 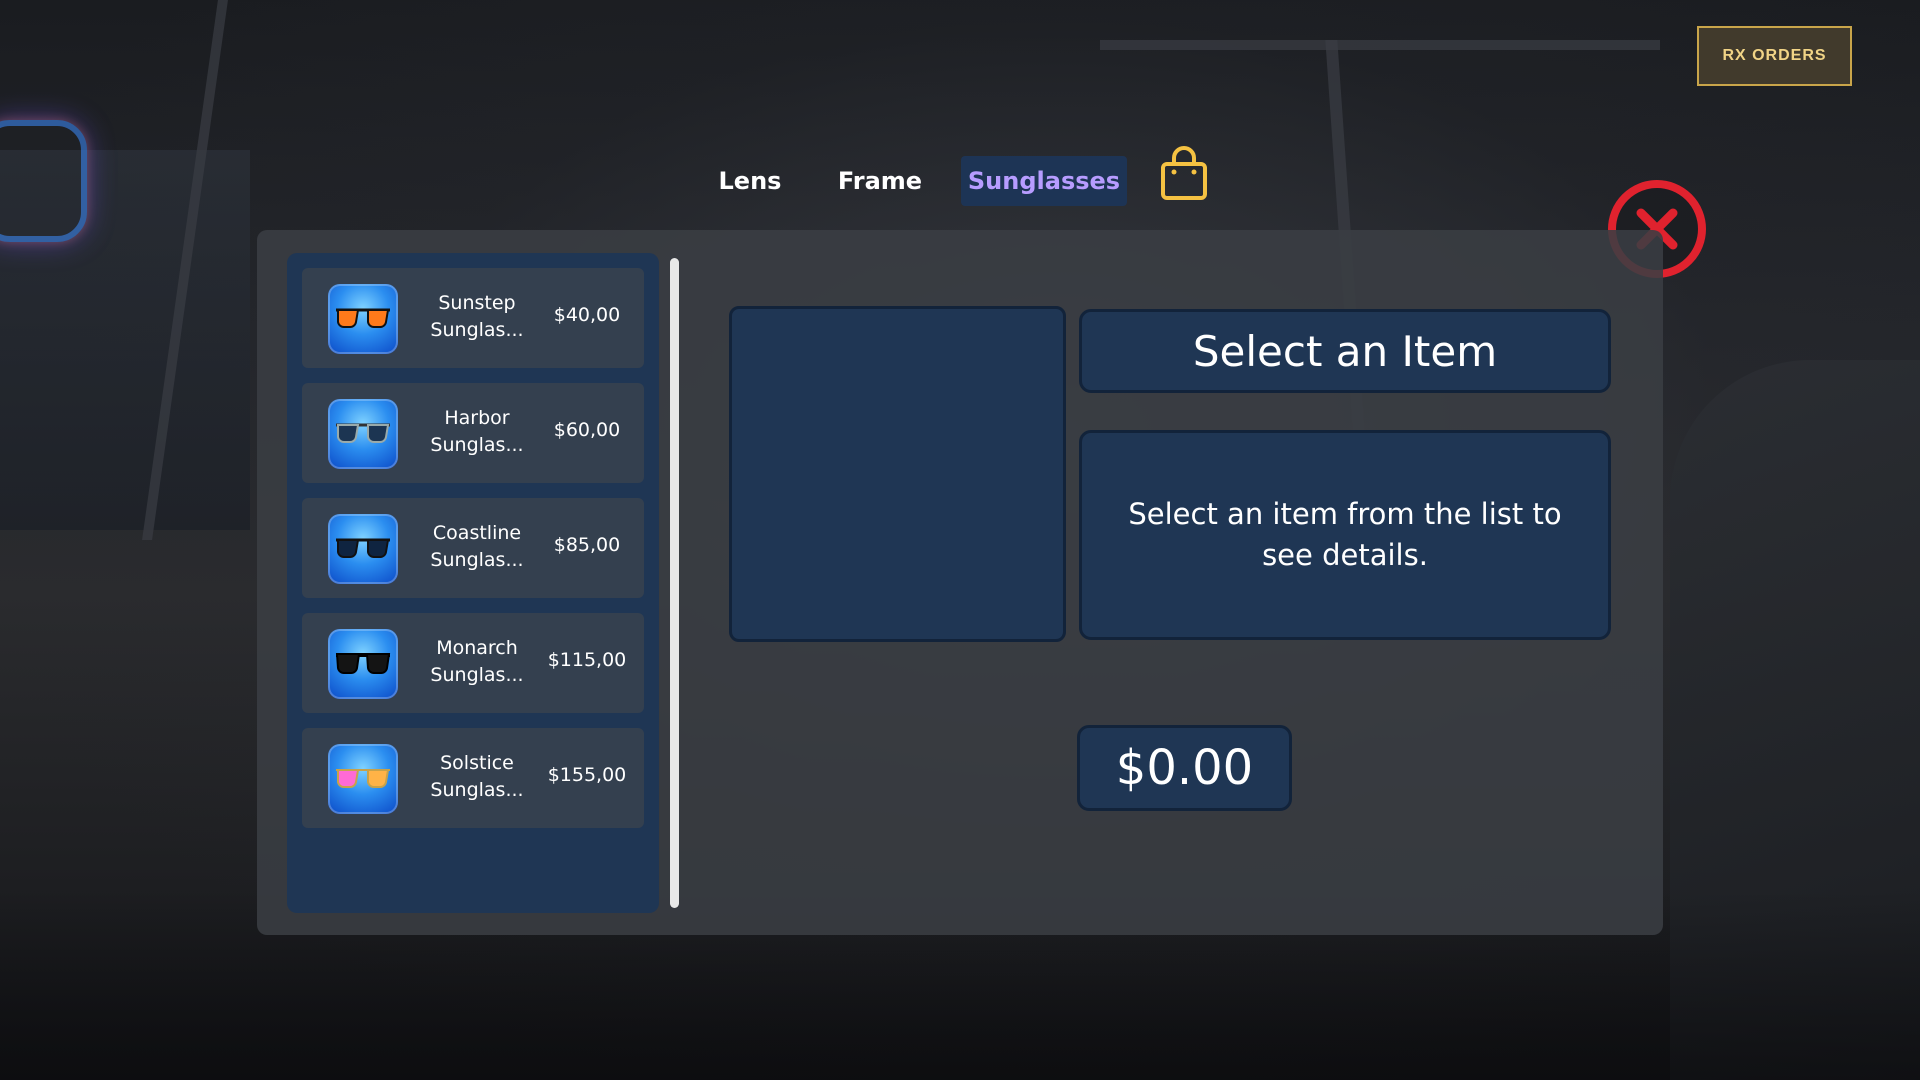 What do you see at coordinates (587, 775) in the screenshot?
I see `item-price: $155,00` at bounding box center [587, 775].